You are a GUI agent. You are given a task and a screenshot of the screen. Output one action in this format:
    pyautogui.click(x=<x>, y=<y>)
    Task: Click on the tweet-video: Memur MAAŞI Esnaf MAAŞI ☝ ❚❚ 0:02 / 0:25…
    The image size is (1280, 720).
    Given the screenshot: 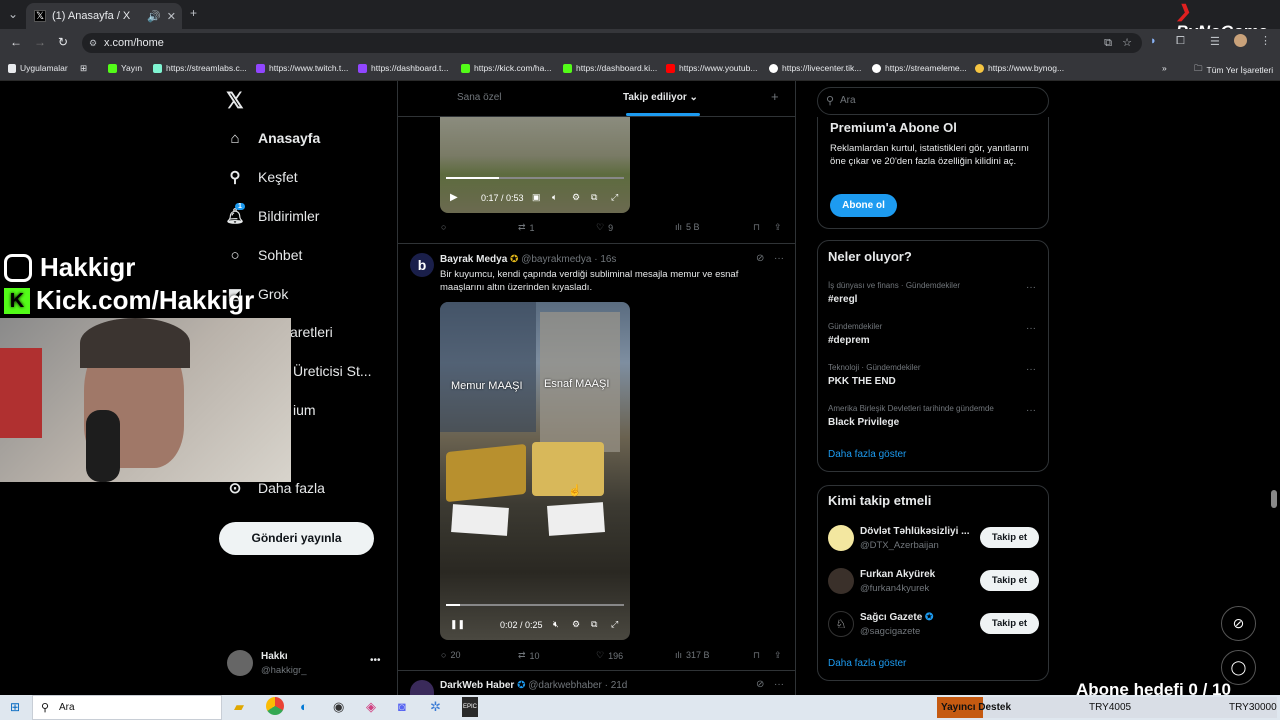 What is the action you would take?
    pyautogui.click(x=535, y=471)
    